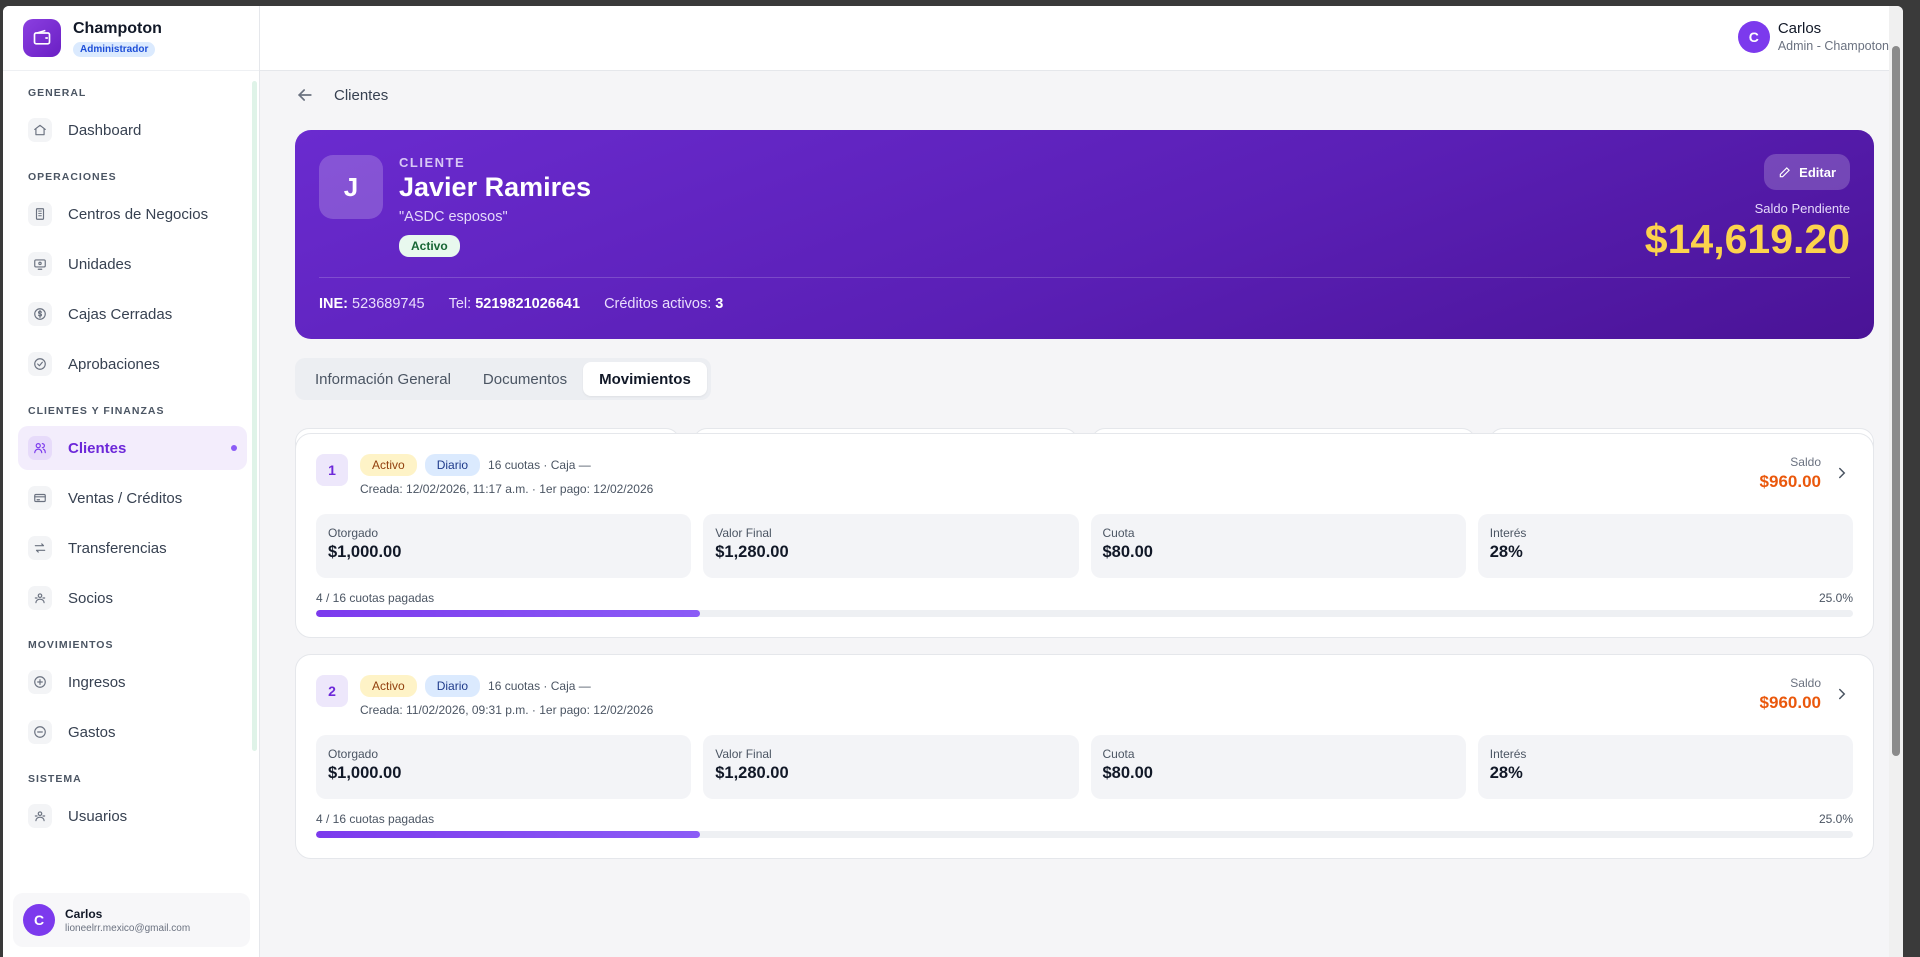 The height and width of the screenshot is (957, 1920). Describe the element at coordinates (254, 416) in the screenshot. I see `sidebar-scrollbar` at that location.